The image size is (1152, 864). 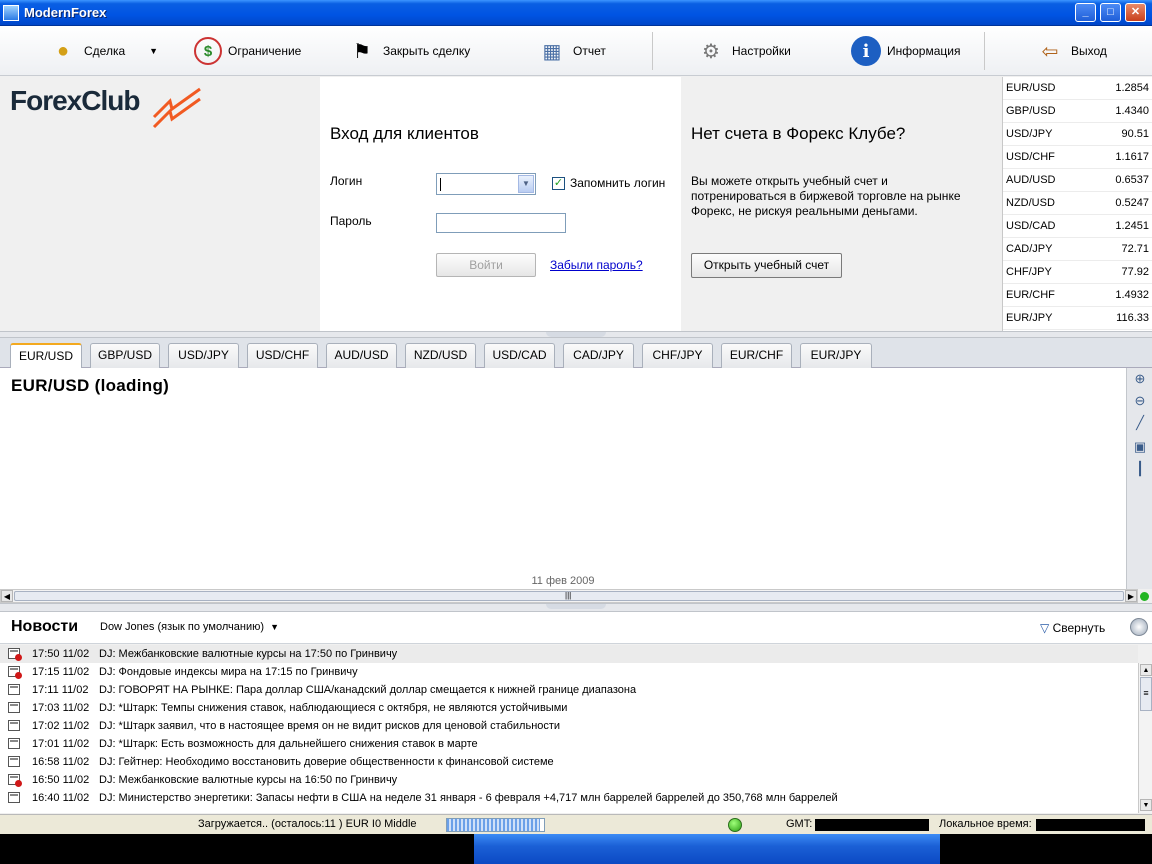 What do you see at coordinates (1146, 805) in the screenshot?
I see `scroll-down-icon: ▼` at bounding box center [1146, 805].